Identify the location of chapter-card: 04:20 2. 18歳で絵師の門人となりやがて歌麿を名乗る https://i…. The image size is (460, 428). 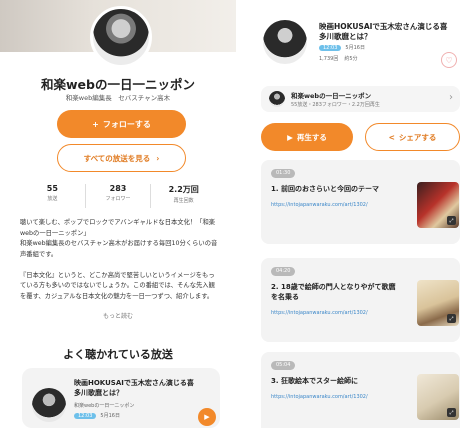
(360, 300).